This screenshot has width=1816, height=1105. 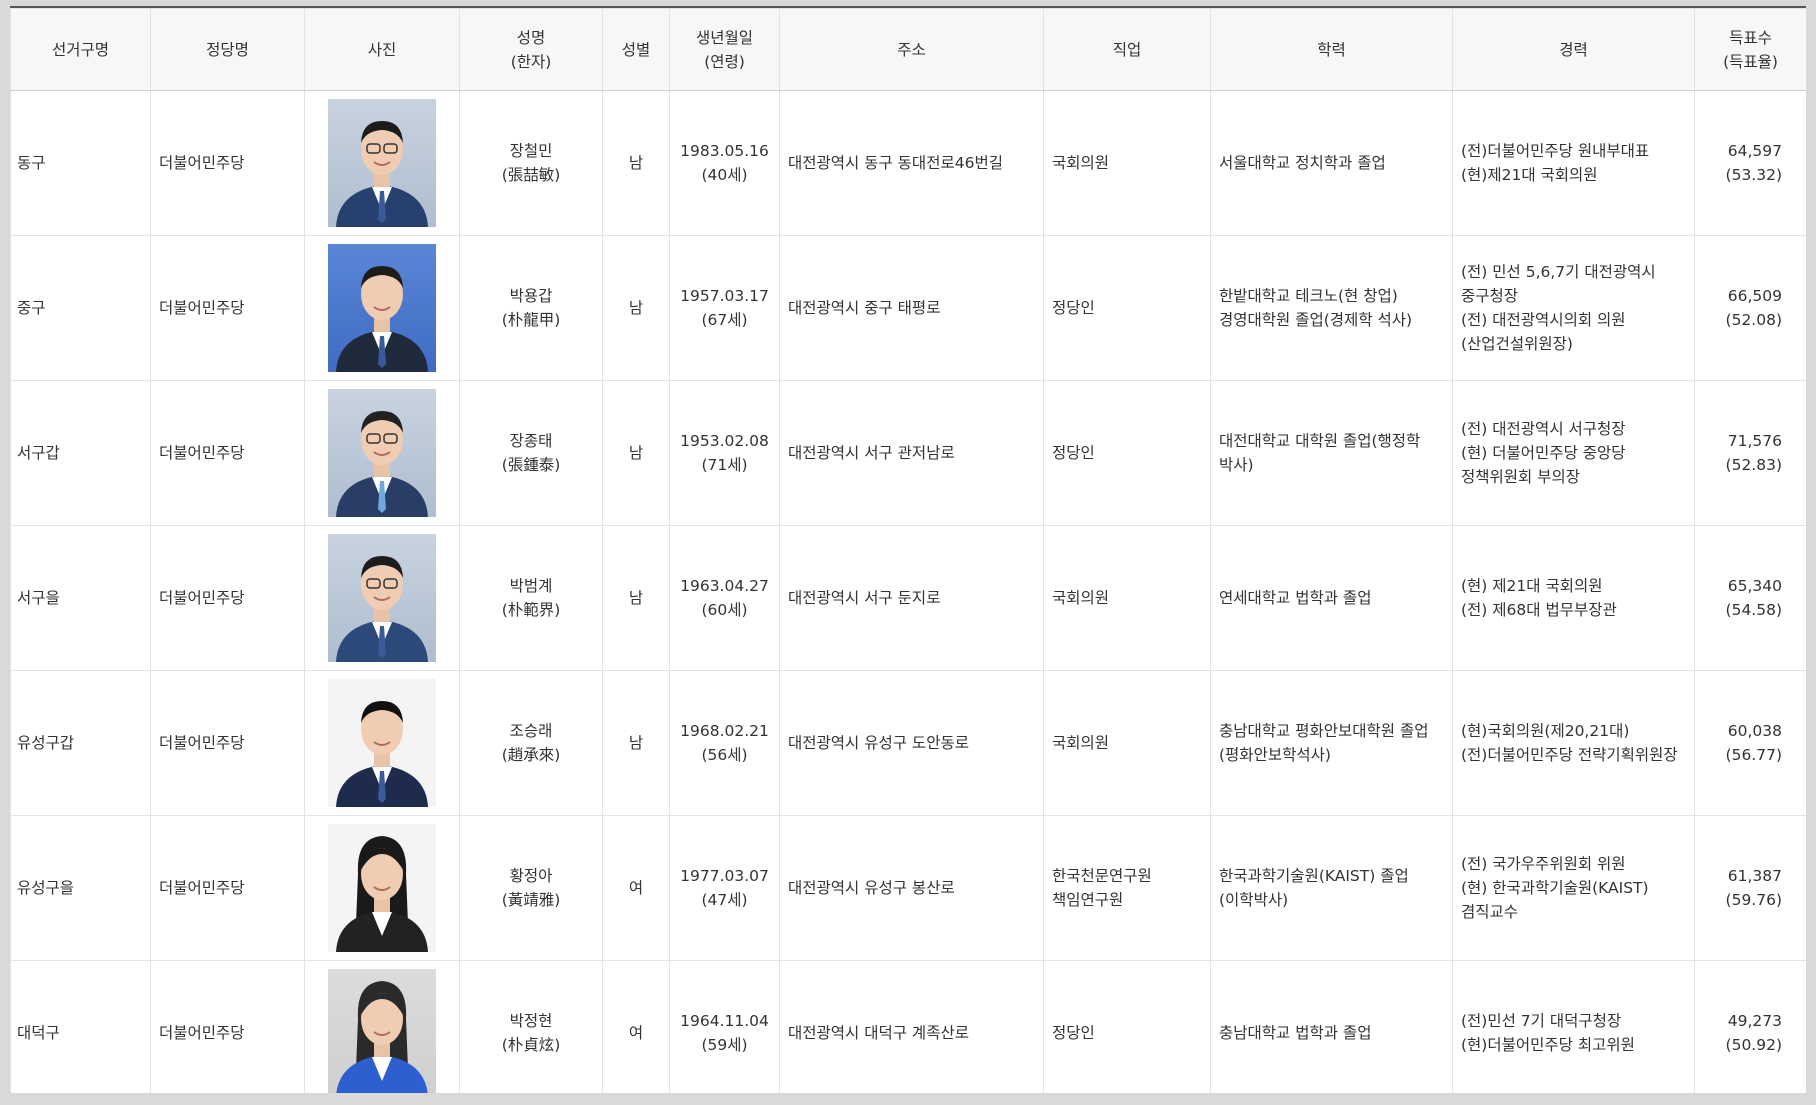 I want to click on district-cell: 유성구갑, so click(x=80, y=743).